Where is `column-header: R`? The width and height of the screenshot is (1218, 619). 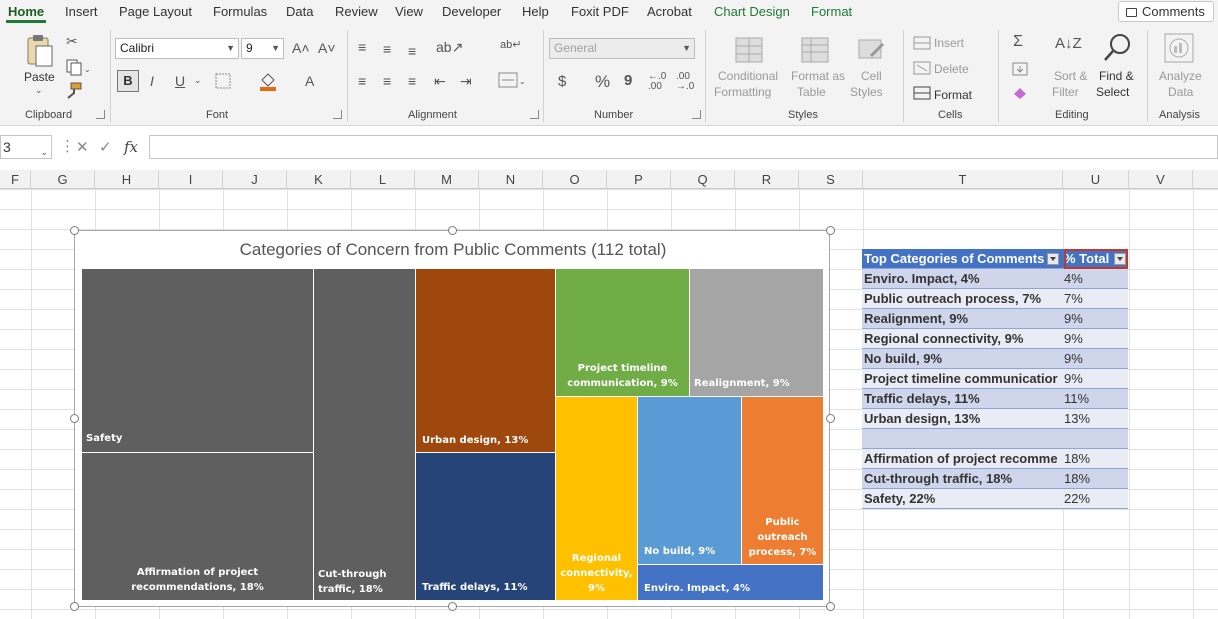 column-header: R is located at coordinates (767, 179).